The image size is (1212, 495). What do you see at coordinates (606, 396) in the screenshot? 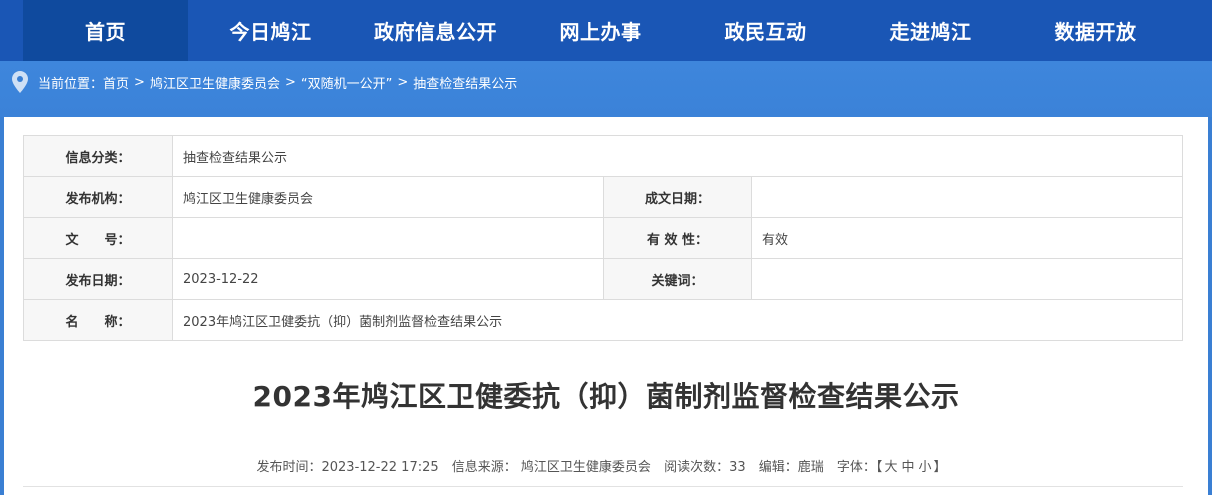
I see `article-title: 2023年鸠江区卫健委抗（抑）菌制剂监督检查结果公示` at bounding box center [606, 396].